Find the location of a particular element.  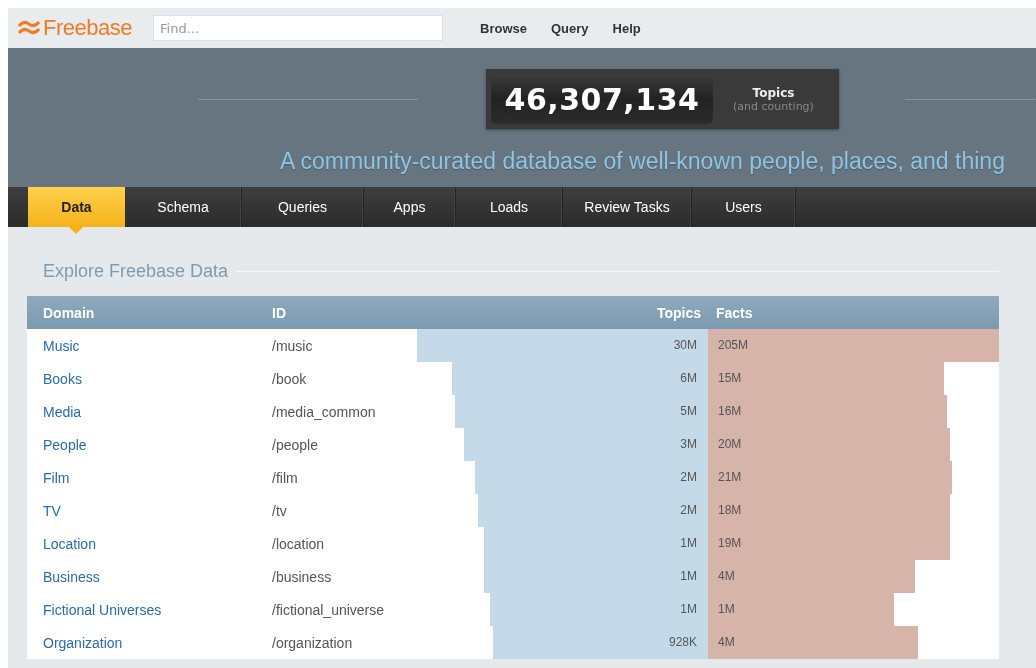

domain-link: Location is located at coordinates (69, 543).